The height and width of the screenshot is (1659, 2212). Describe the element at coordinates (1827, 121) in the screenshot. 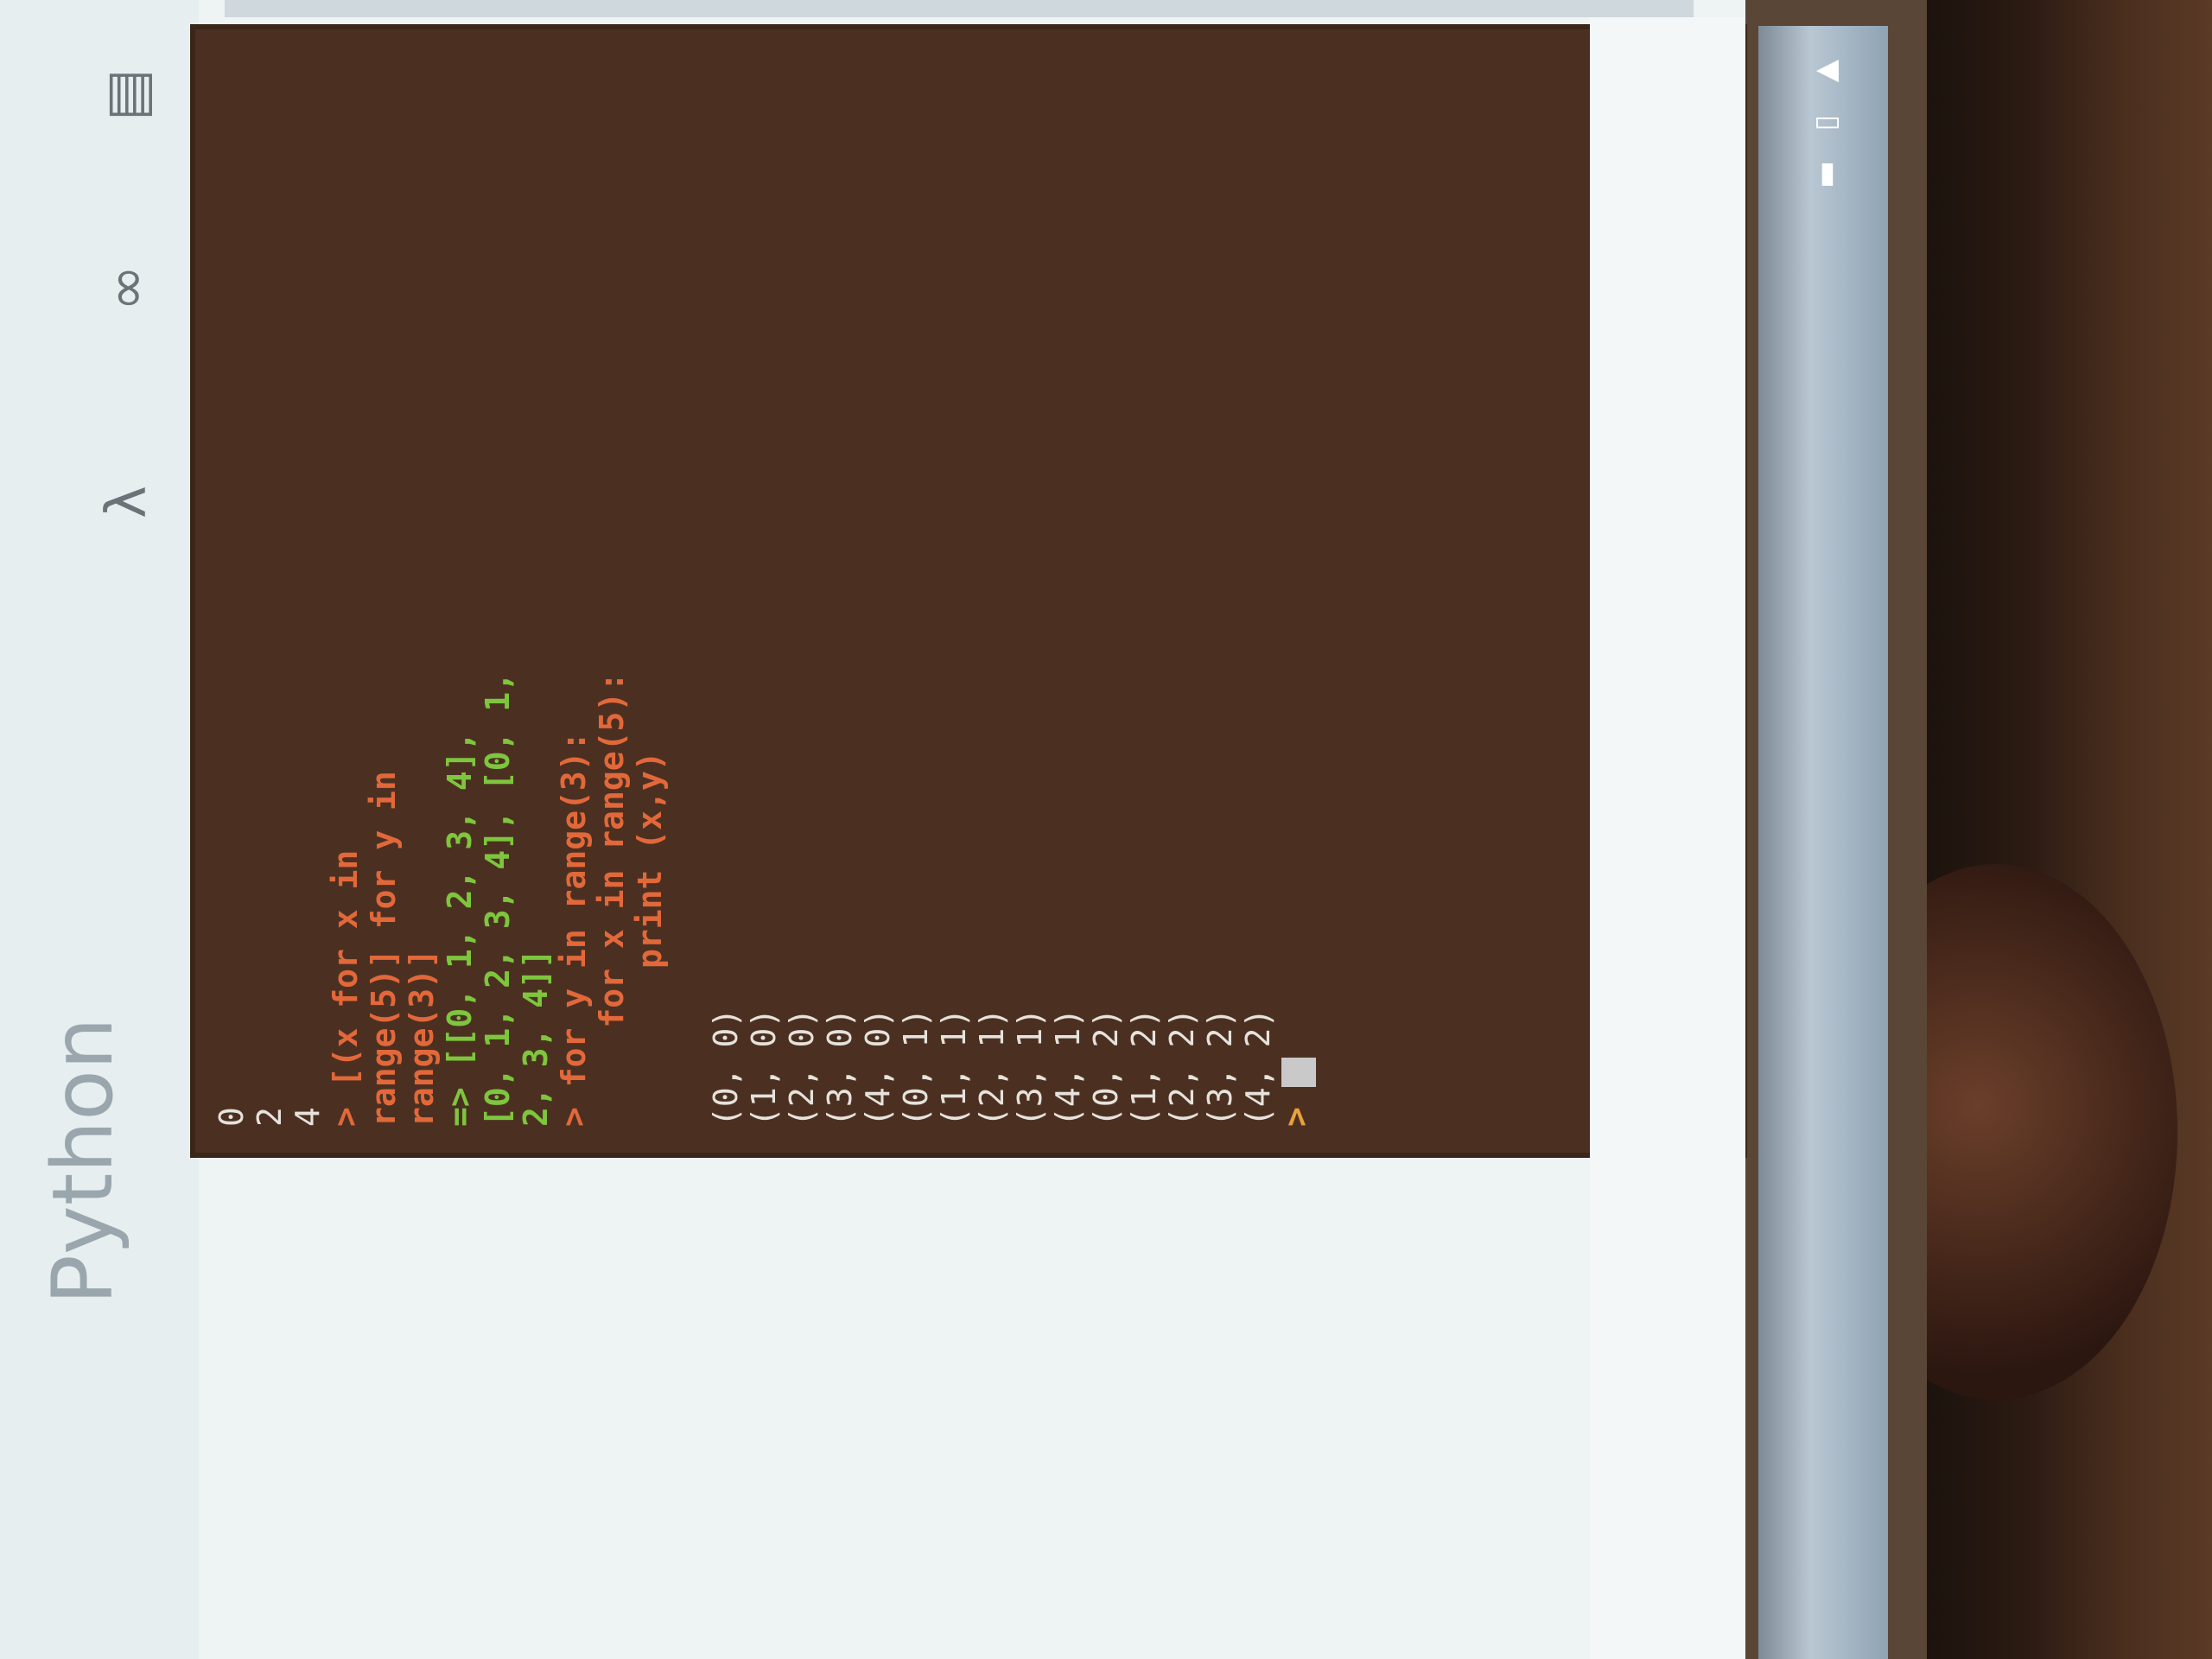

I see `network-icon: ▭` at that location.